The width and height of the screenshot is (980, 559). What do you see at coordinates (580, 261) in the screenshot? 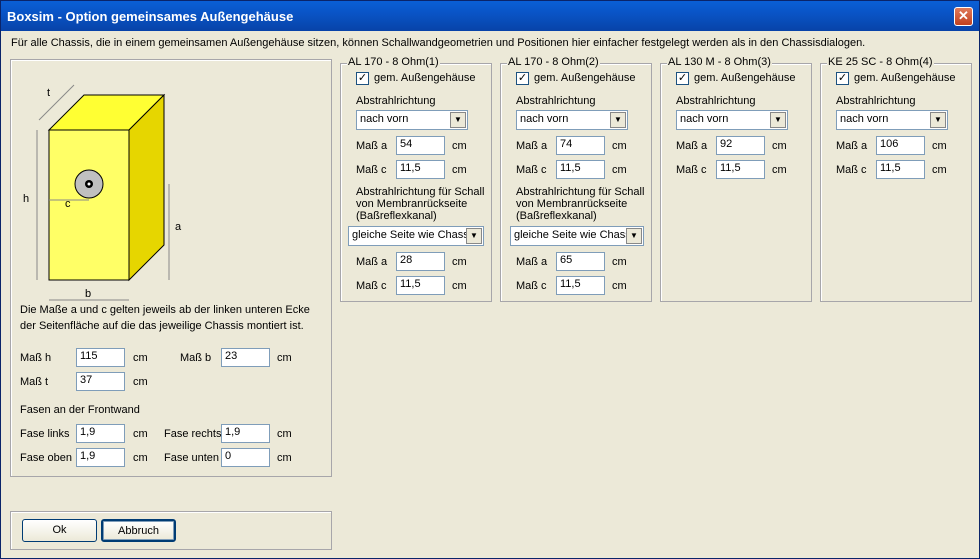
I see `chassis-2-rear-a-input: 65` at bounding box center [580, 261].